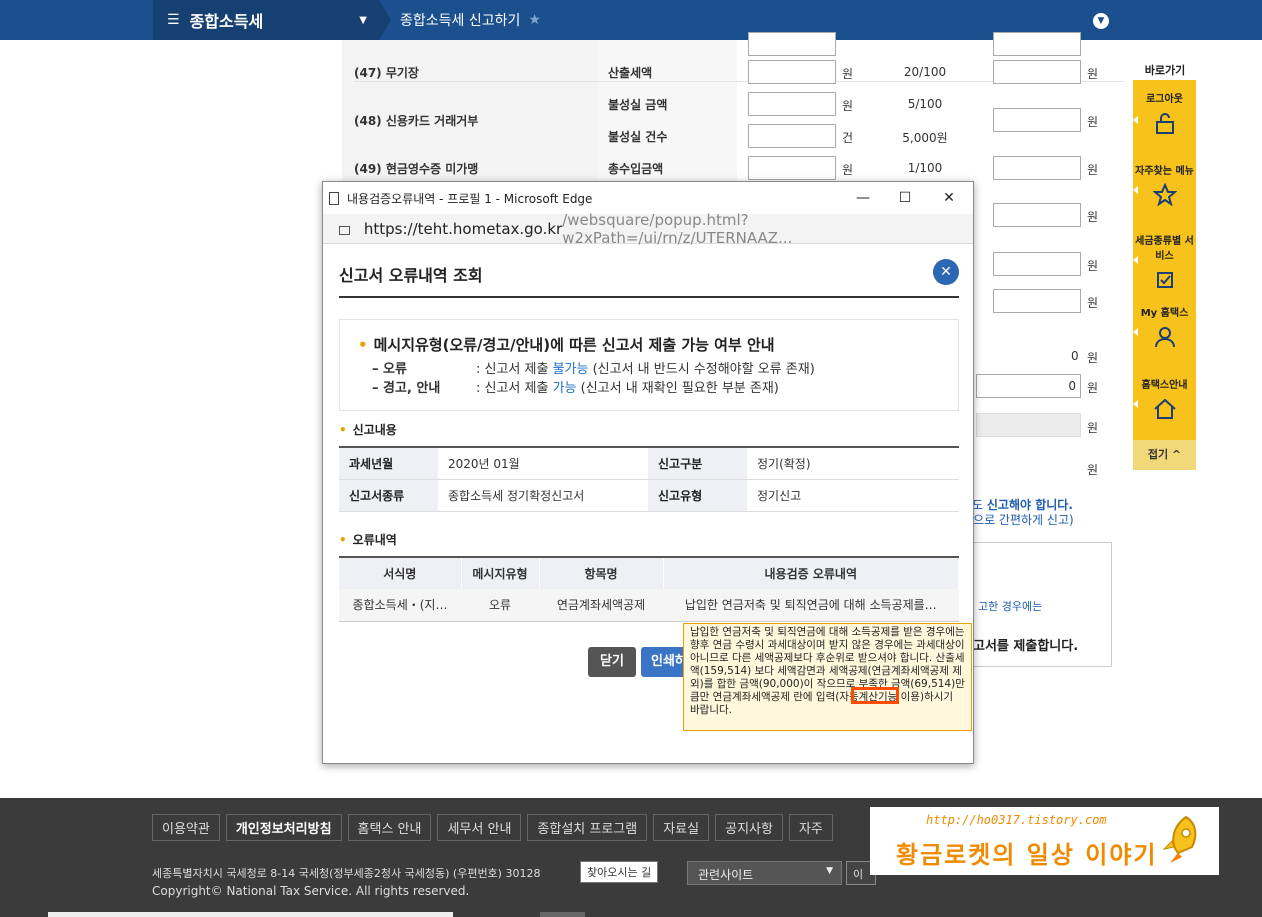 This screenshot has height=917, width=1262. I want to click on scrollbar-thumb, so click(562, 914).